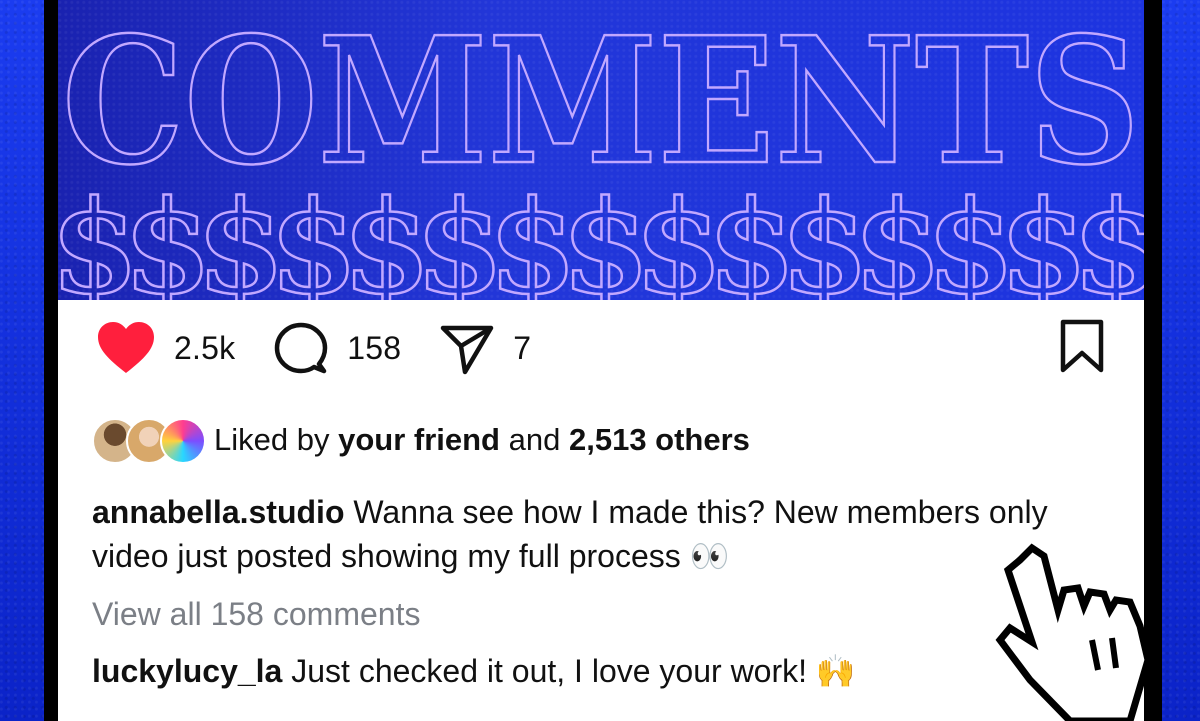  I want to click on liked-by-prefix: Liked by, so click(272, 439).